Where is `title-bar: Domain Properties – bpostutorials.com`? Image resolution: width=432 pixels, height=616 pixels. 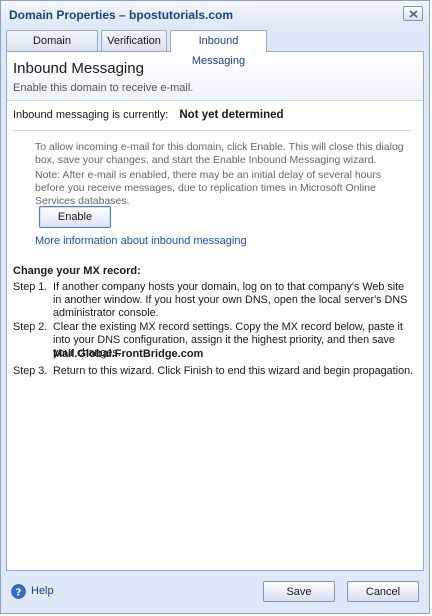
title-bar: Domain Properties – bpostutorials.com is located at coordinates (215, 14).